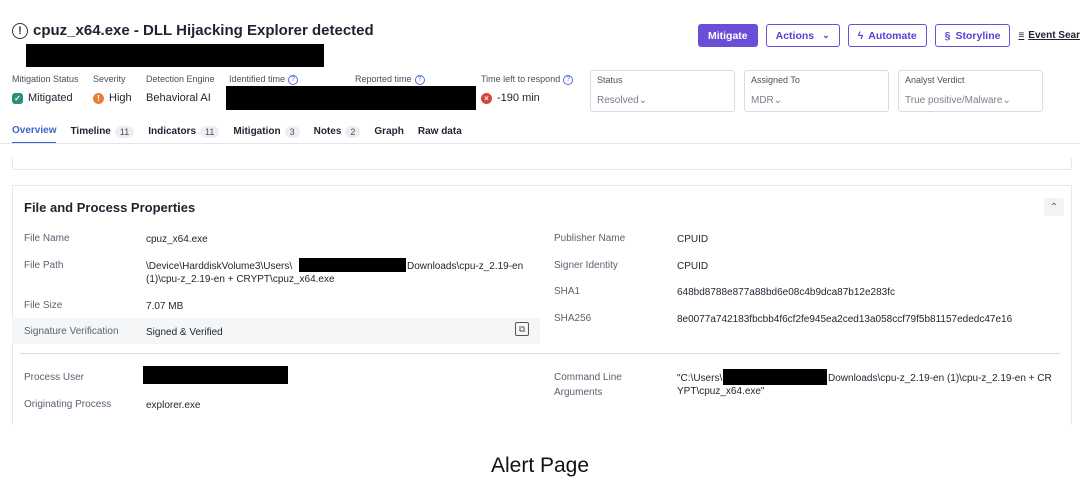  Describe the element at coordinates (972, 35) in the screenshot. I see `storyline-button: § Storyline` at that location.